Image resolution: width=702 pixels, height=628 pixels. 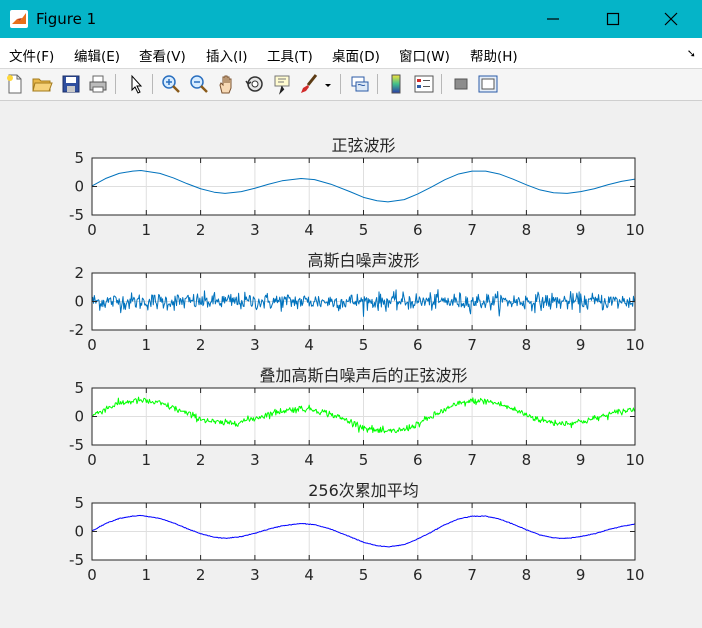 I want to click on menu-tools: 工具(T), so click(x=290, y=55).